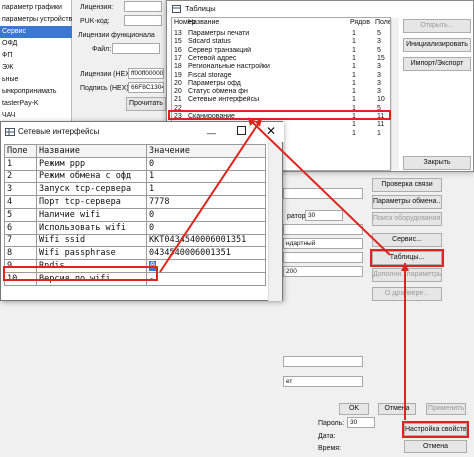 The image size is (474, 457). Describe the element at coordinates (407, 258) in the screenshot. I see `tables-button-highlight` at that location.